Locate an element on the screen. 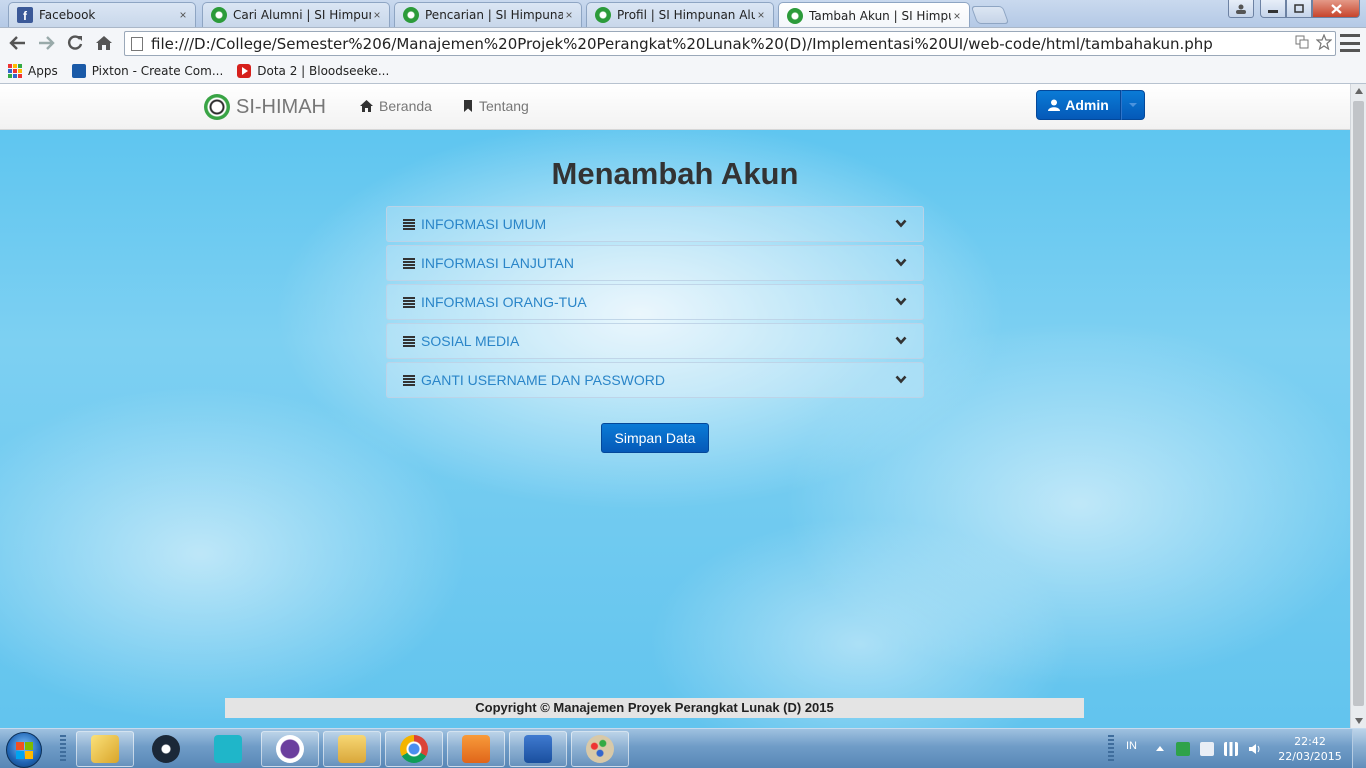 The image size is (1366, 768). youtube-icon is located at coordinates (244, 70).